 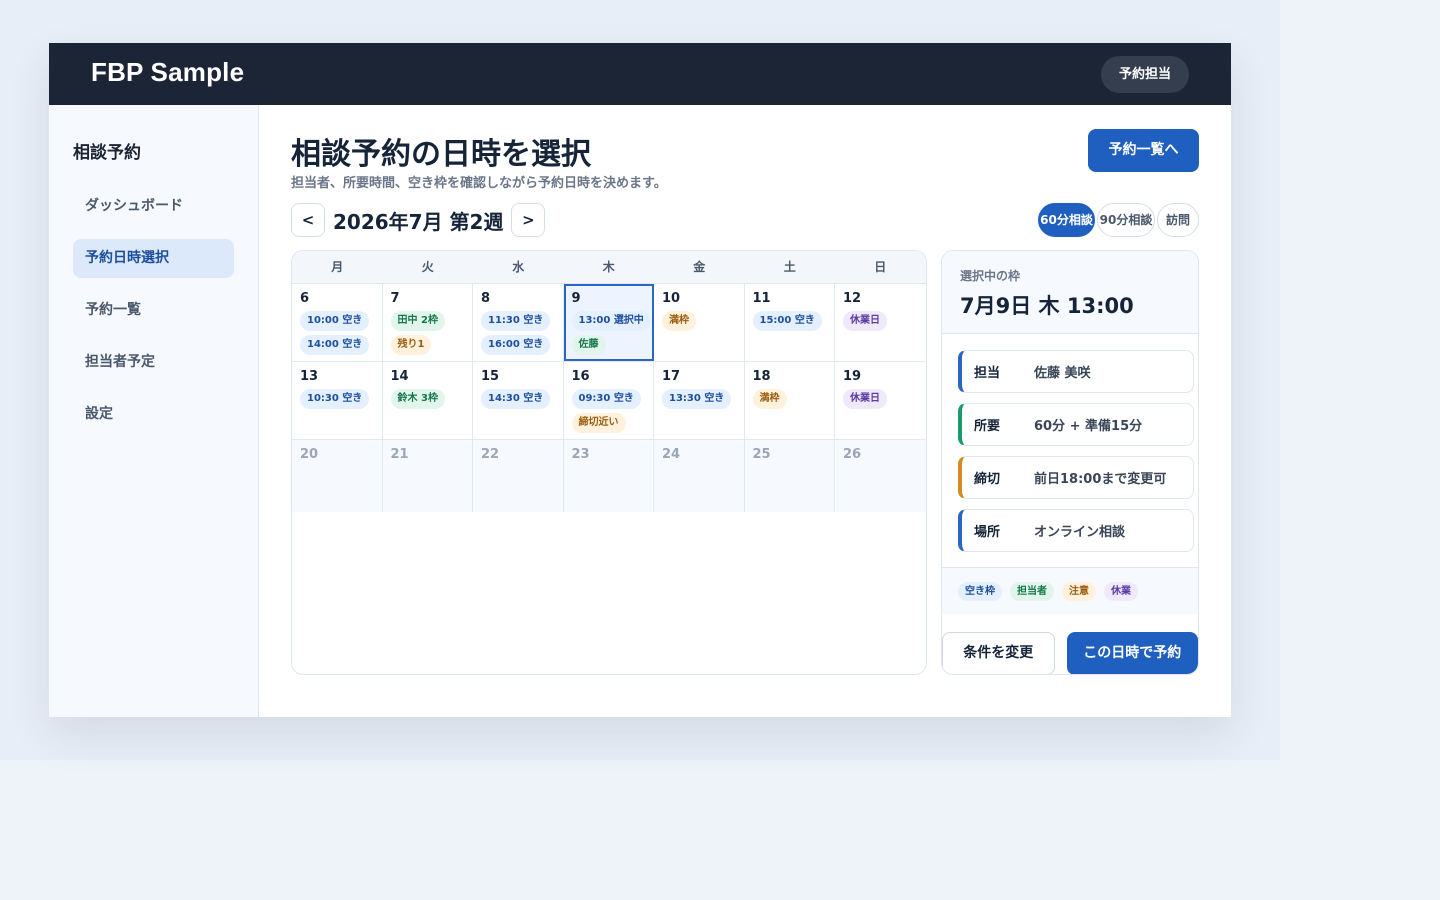 What do you see at coordinates (608, 476) in the screenshot?
I see `calendar-day: 23` at bounding box center [608, 476].